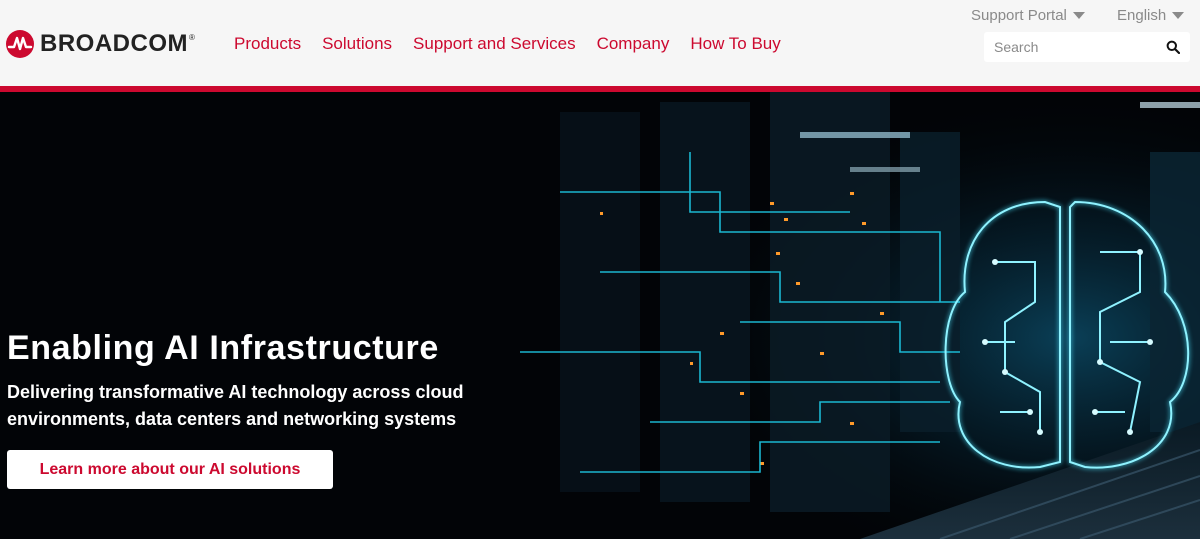 Image resolution: width=1200 pixels, height=539 pixels. What do you see at coordinates (357, 44) in the screenshot?
I see `nav-solutions: Solutions` at bounding box center [357, 44].